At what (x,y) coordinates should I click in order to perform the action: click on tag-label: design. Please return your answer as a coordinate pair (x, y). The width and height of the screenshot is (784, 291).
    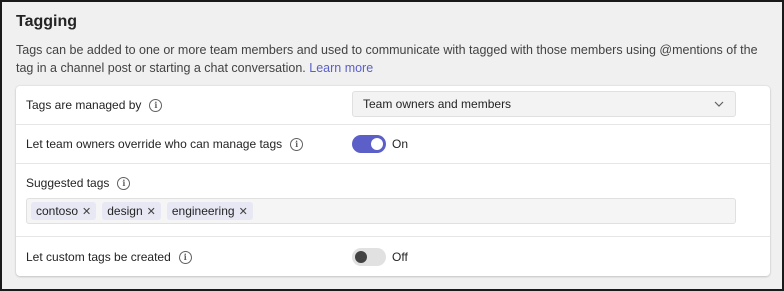
    Looking at the image, I should click on (125, 211).